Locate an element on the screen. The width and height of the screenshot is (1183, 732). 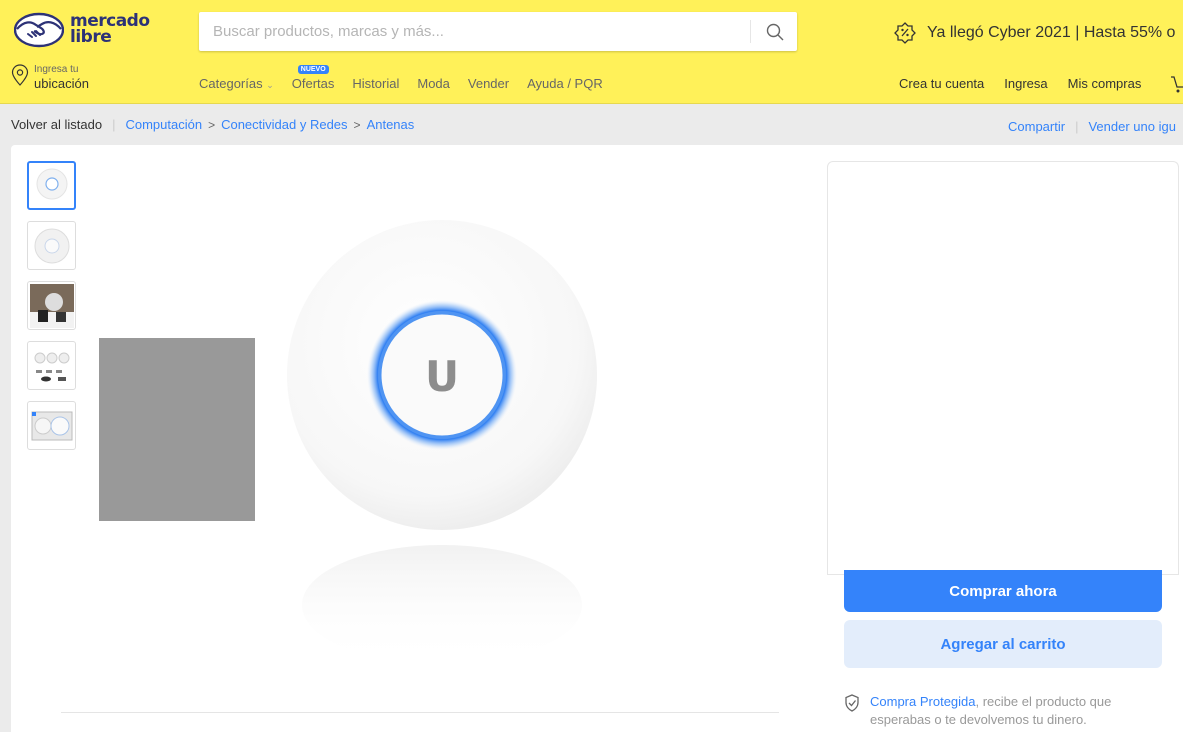
nav-label: Ofertas is located at coordinates (313, 83).